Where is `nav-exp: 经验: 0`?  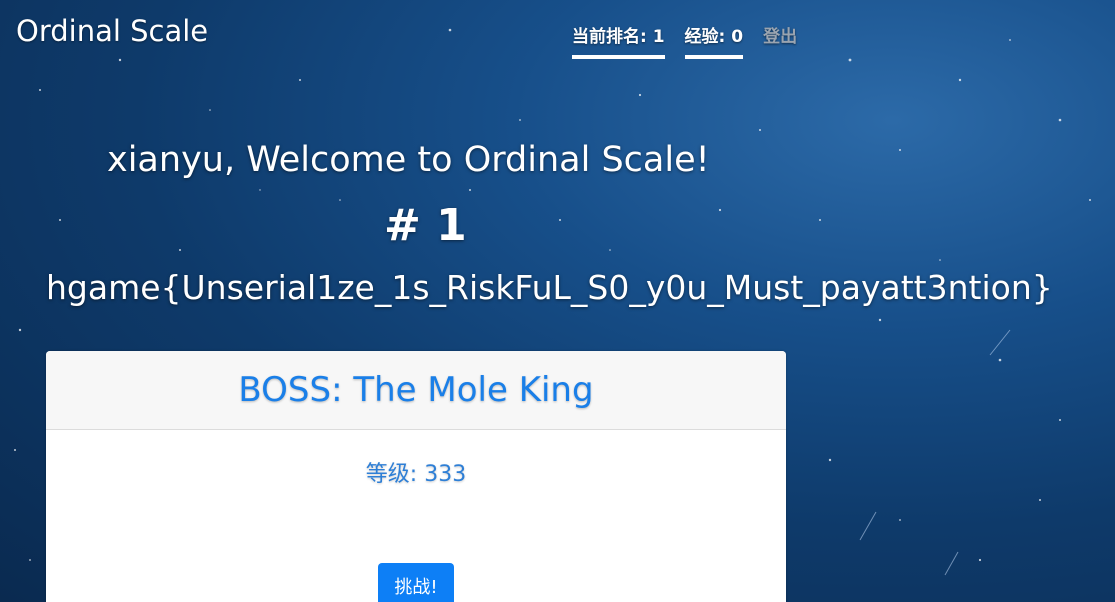 nav-exp: 经验: 0 is located at coordinates (714, 40).